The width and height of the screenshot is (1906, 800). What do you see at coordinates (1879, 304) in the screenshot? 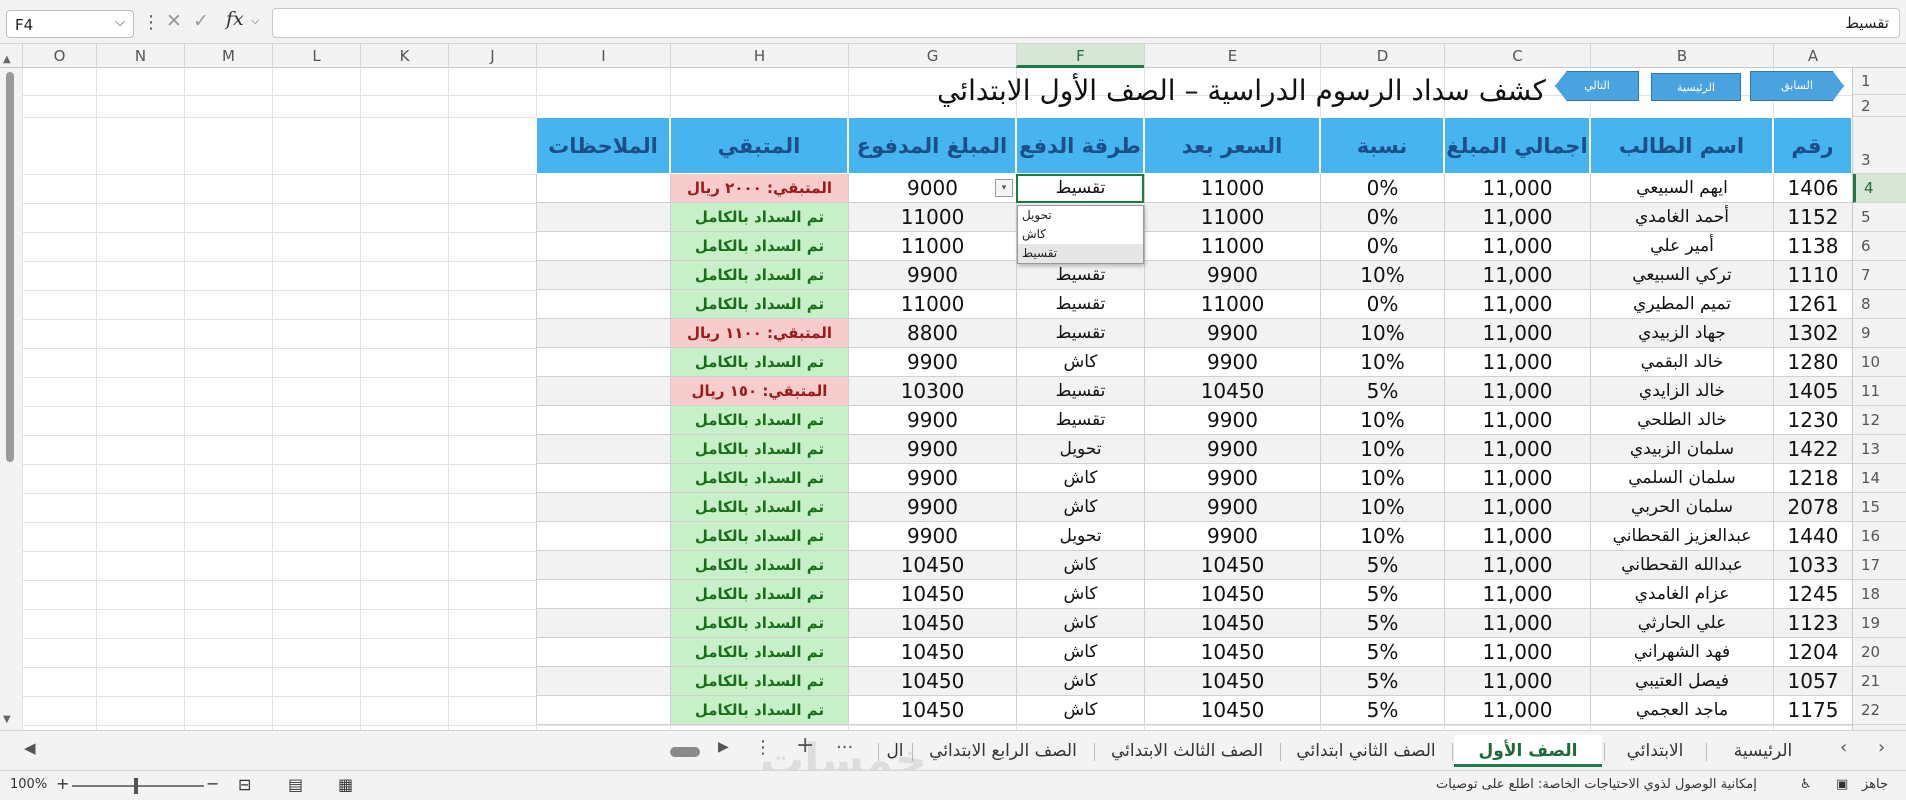
I see `row-header-8: 8` at bounding box center [1879, 304].